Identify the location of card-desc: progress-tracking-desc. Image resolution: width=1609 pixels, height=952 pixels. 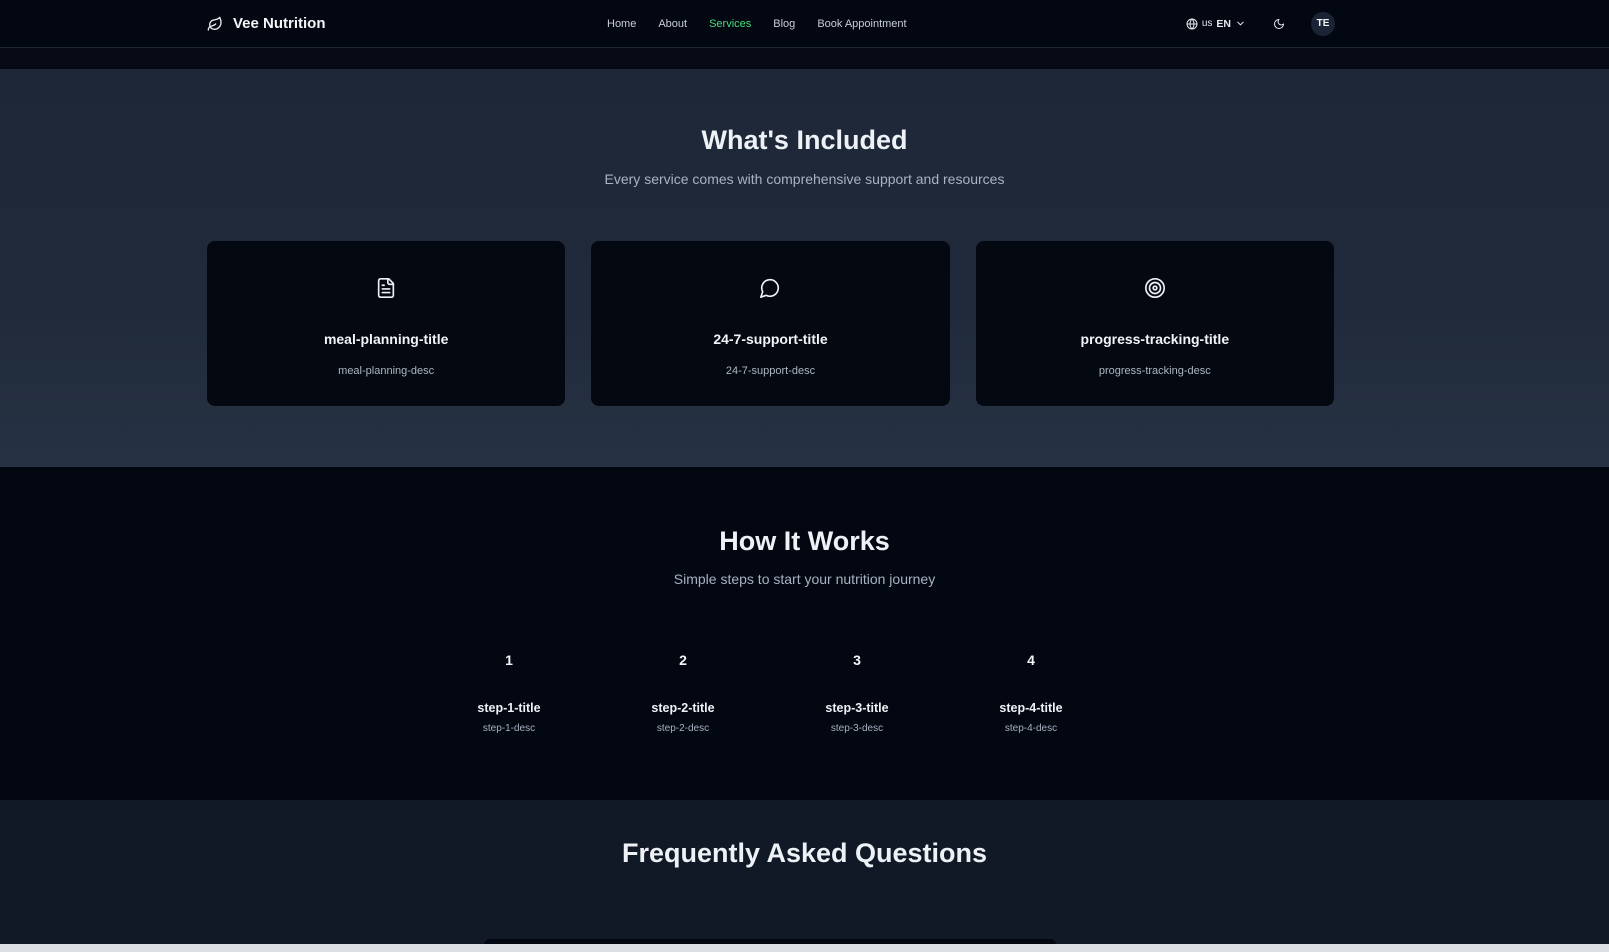
(1154, 371).